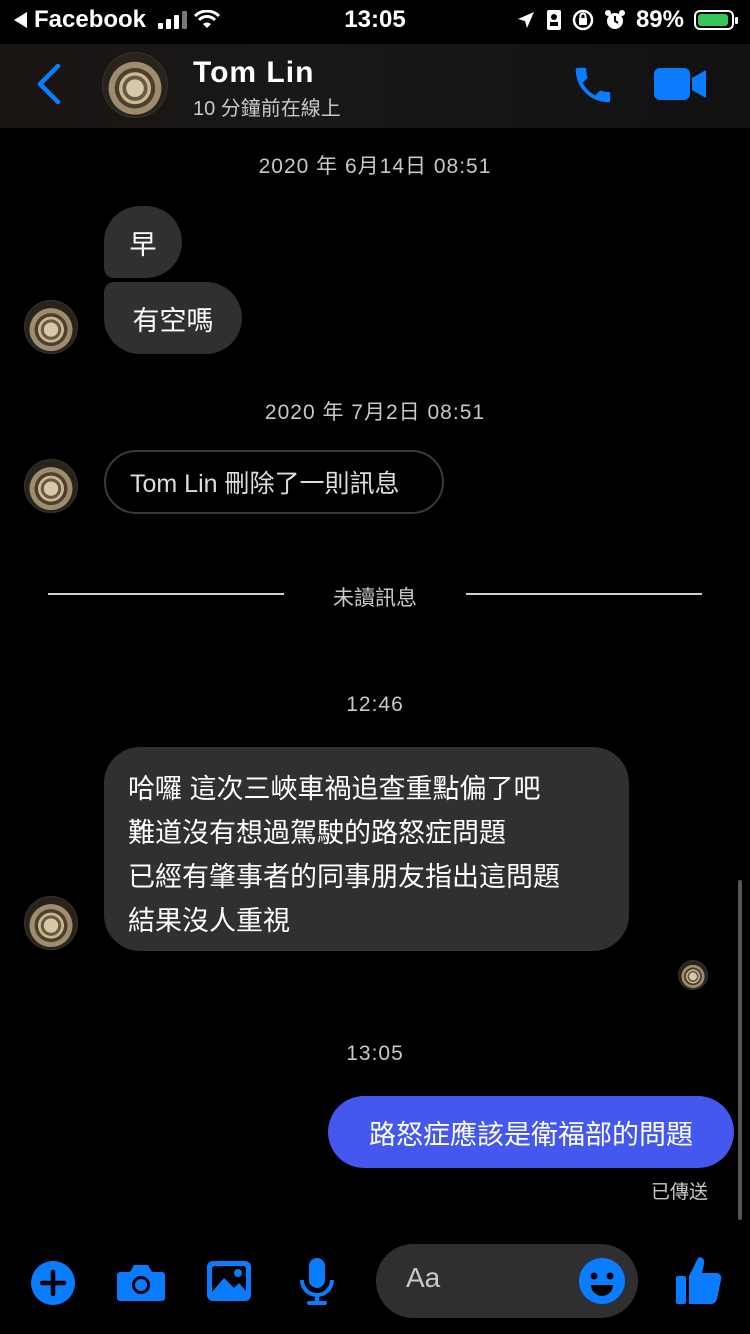 Image resolution: width=750 pixels, height=1334 pixels. What do you see at coordinates (593, 85) in the screenshot?
I see `phone-icon` at bounding box center [593, 85].